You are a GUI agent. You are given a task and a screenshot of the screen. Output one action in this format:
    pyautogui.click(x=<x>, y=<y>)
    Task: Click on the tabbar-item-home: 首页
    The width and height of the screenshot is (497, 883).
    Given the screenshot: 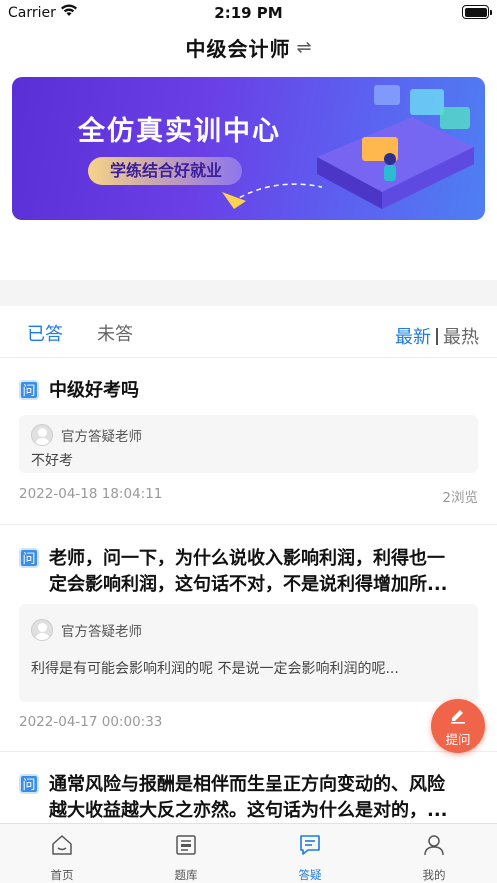 What is the action you would take?
    pyautogui.click(x=62, y=853)
    